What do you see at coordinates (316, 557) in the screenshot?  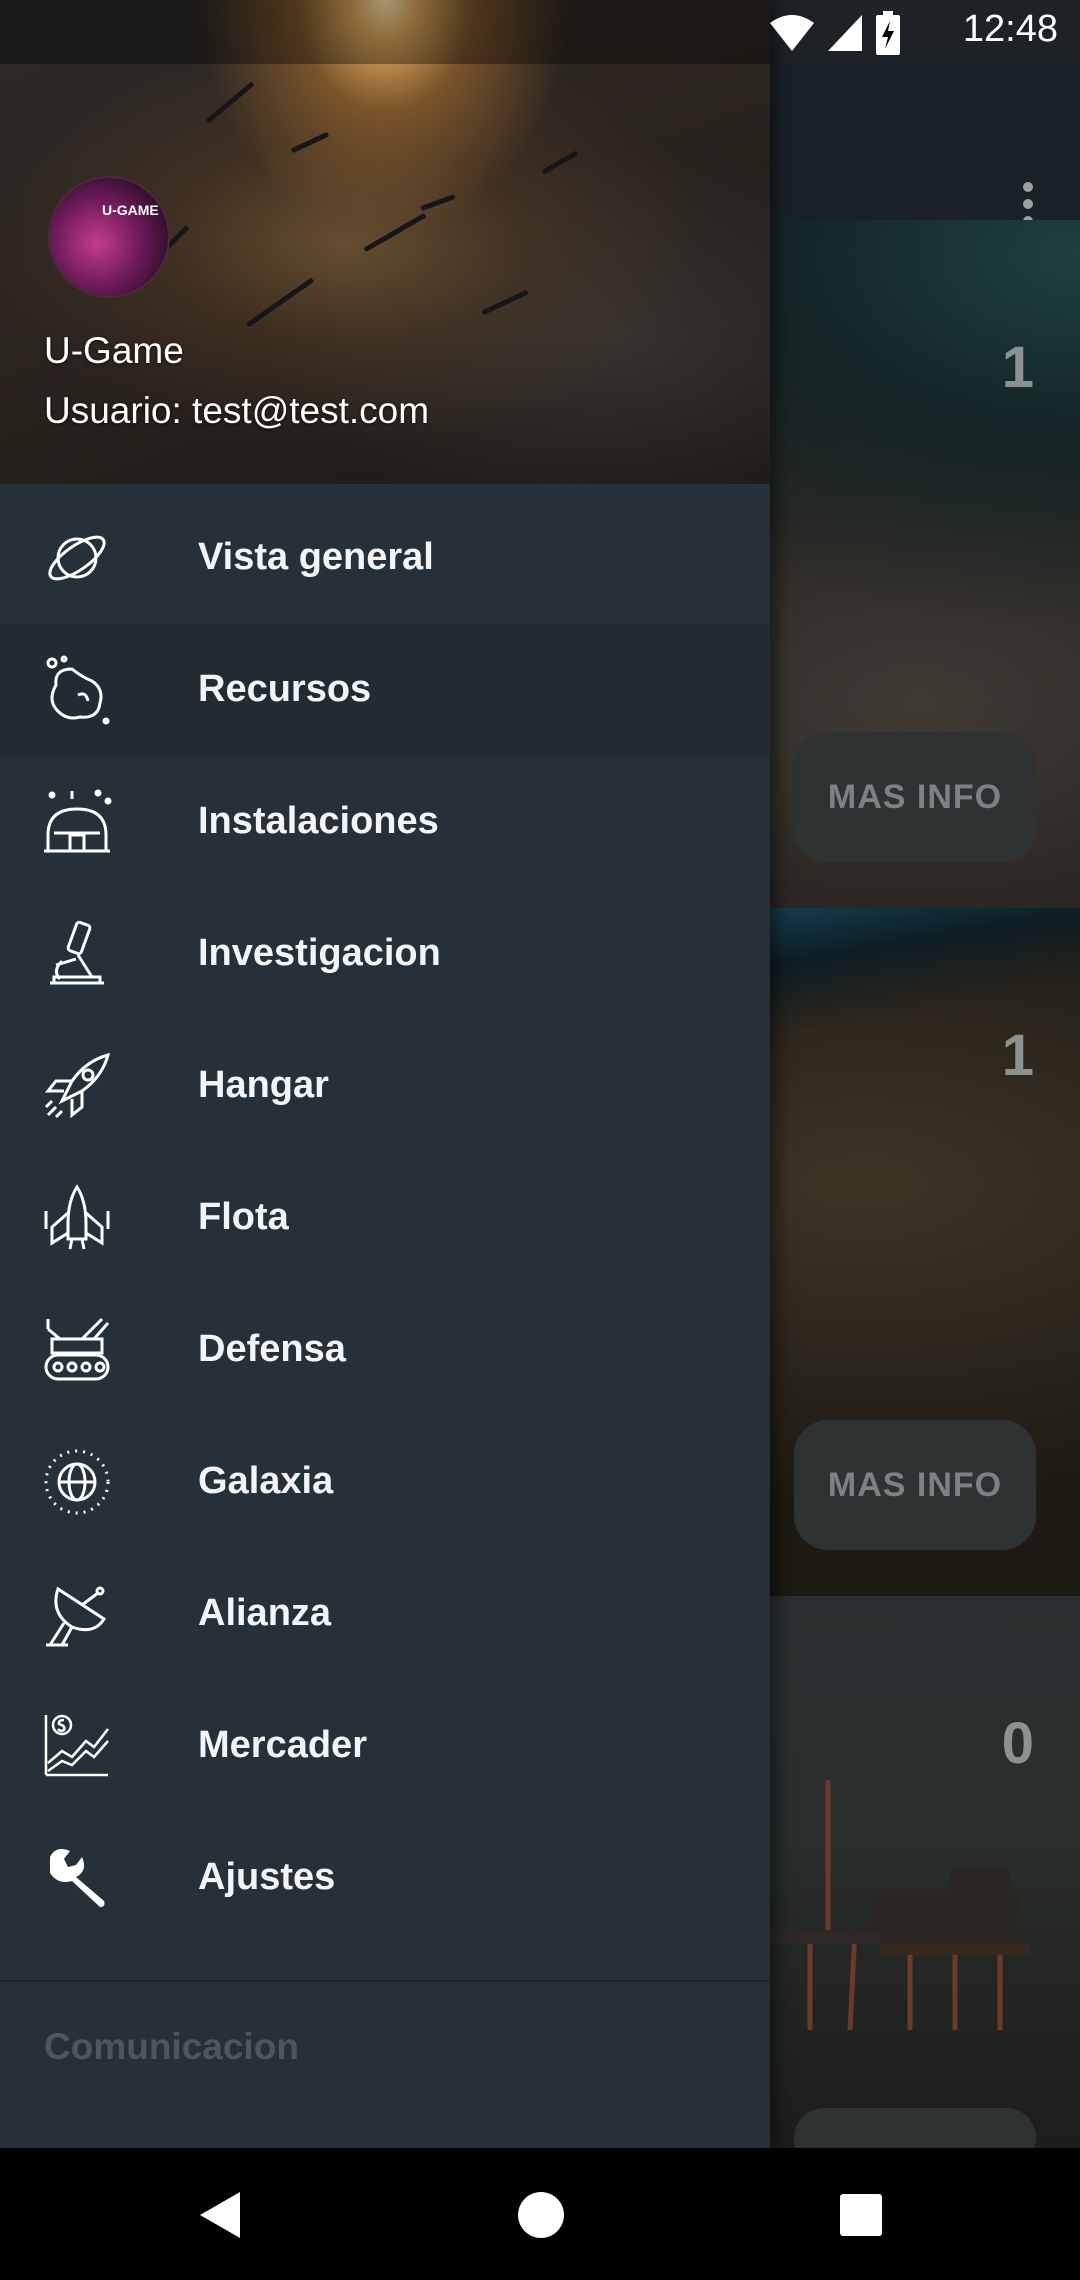 I see `menu-label: Vista general` at bounding box center [316, 557].